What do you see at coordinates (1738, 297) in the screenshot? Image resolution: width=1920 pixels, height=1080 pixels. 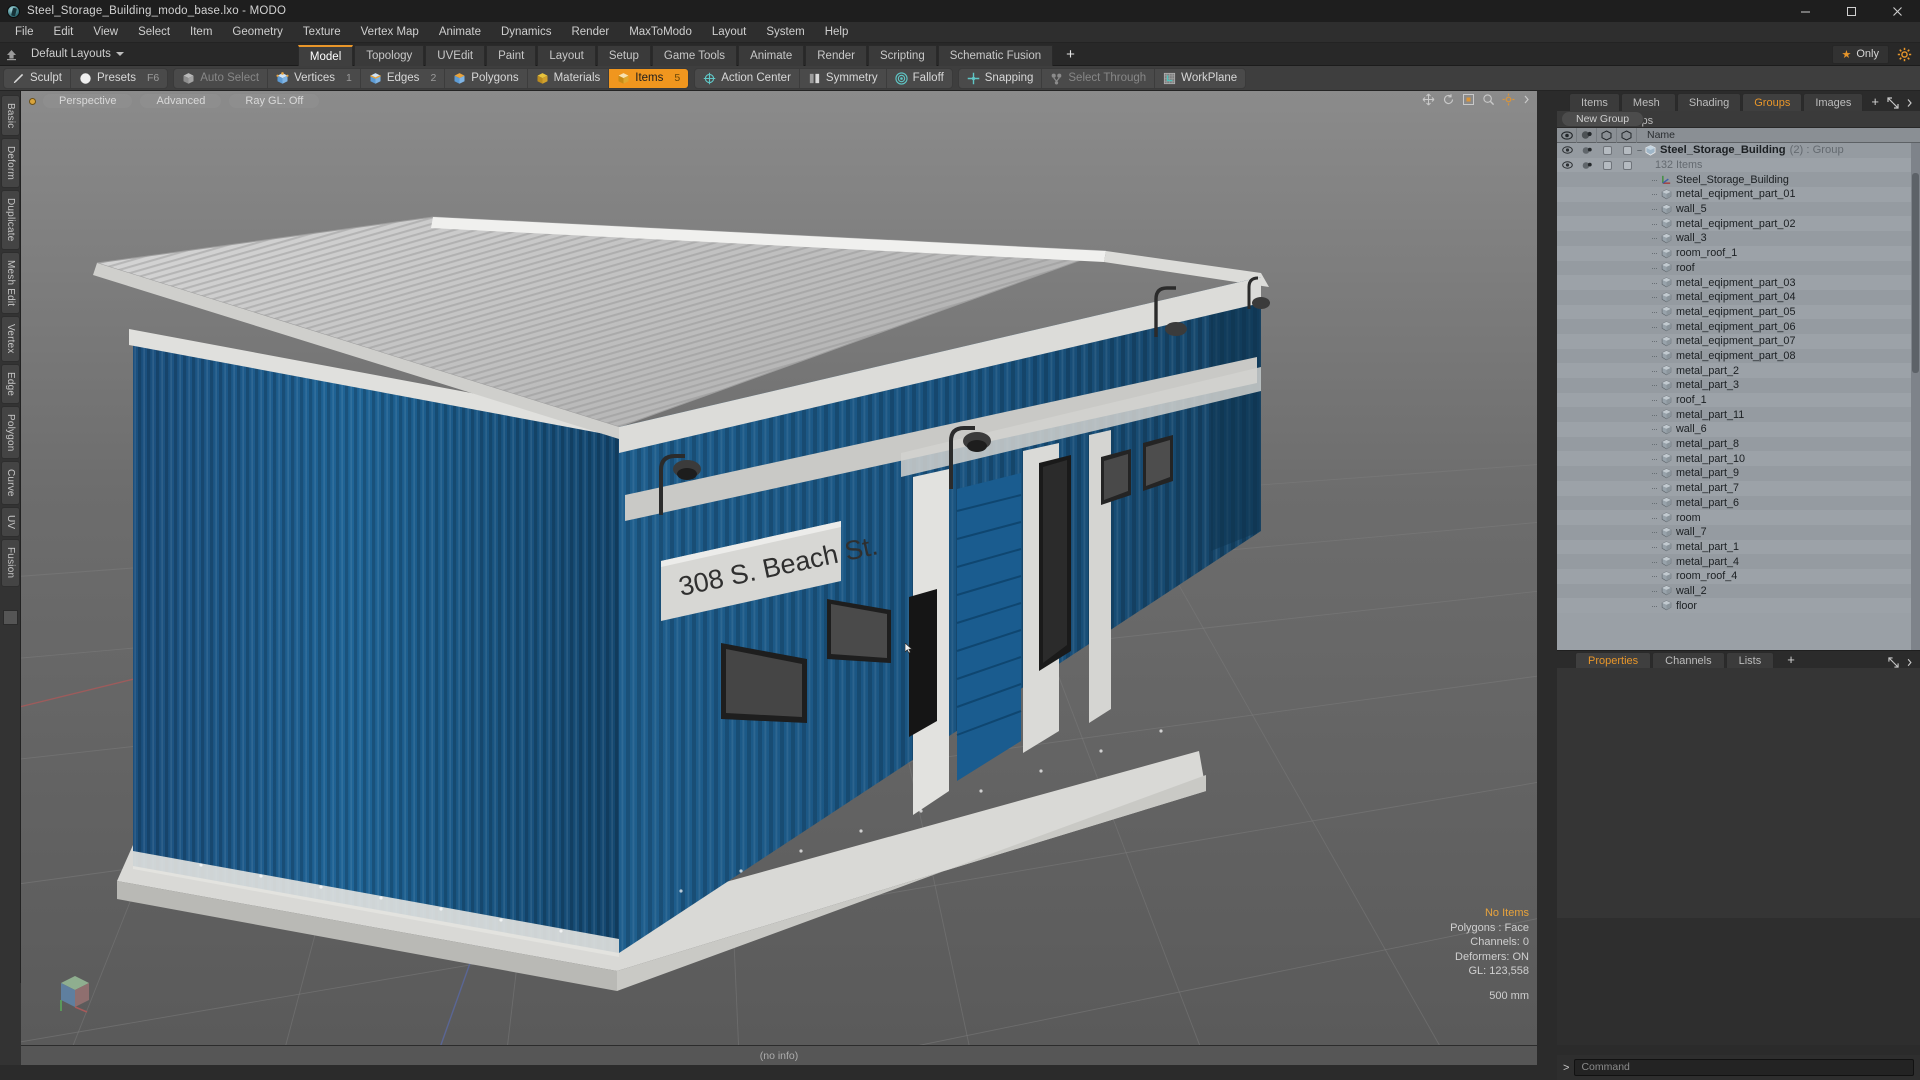 I see `list-item: ··· metal_eqipment_part_04` at bounding box center [1738, 297].